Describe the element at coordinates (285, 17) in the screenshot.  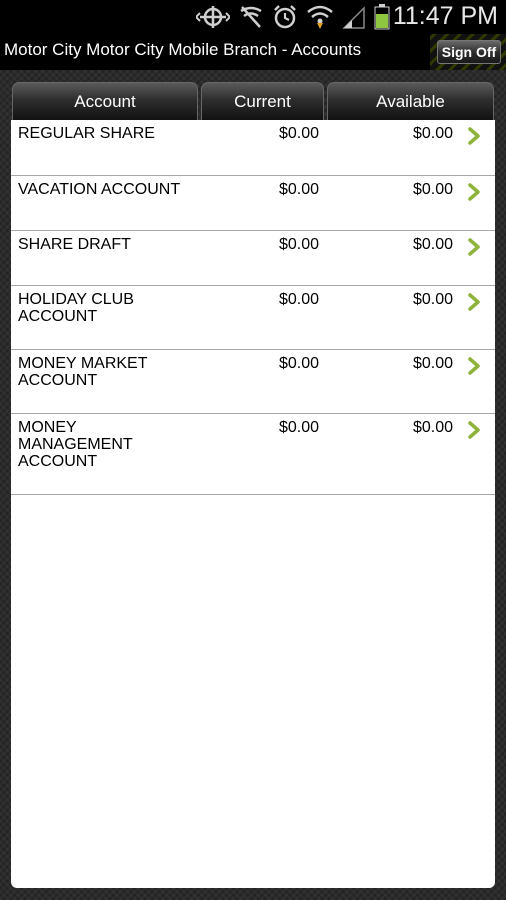
I see `alarm-icon` at that location.